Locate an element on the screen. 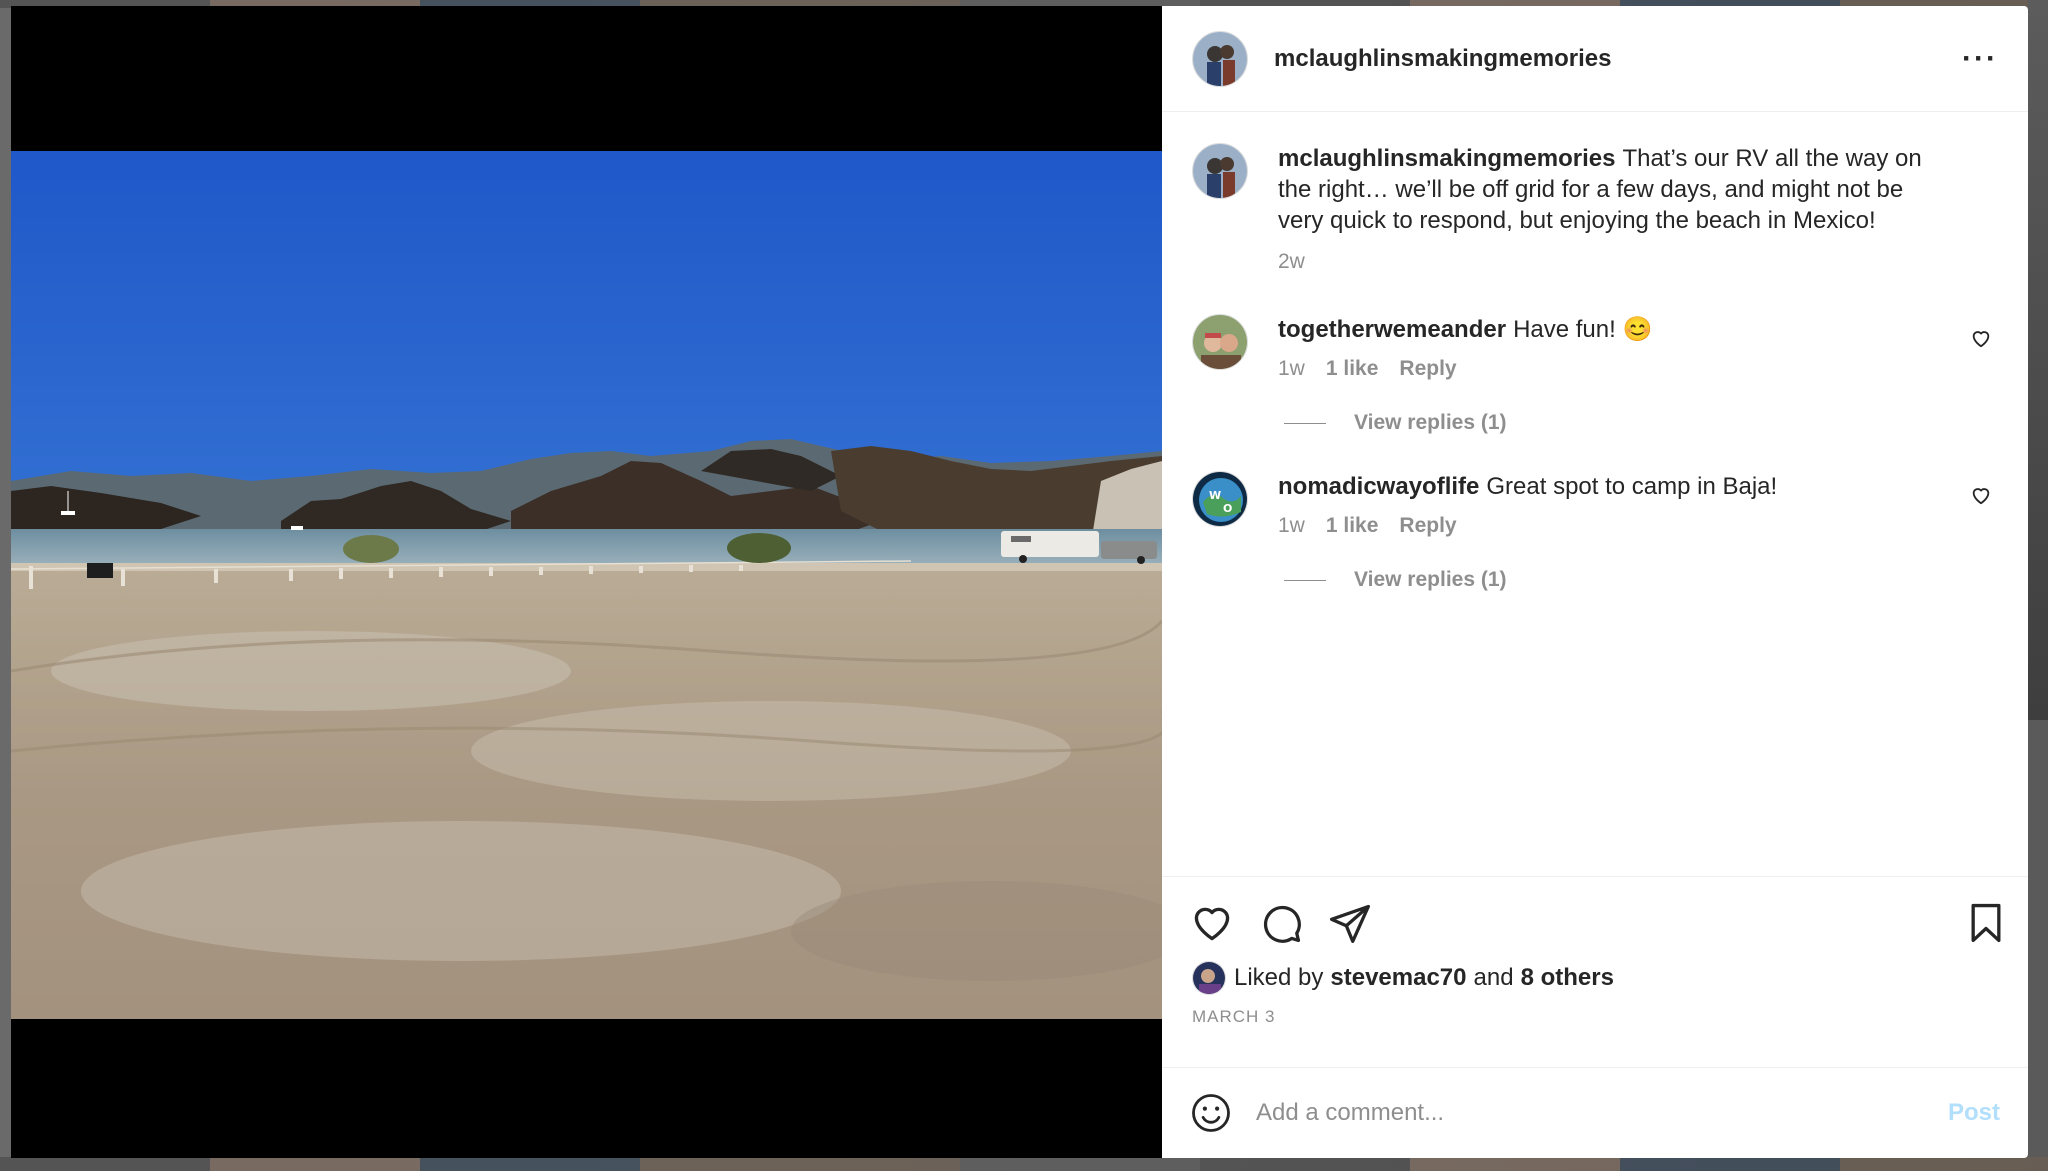  author-username: mclaughlinsmakingmemories is located at coordinates (1442, 59).